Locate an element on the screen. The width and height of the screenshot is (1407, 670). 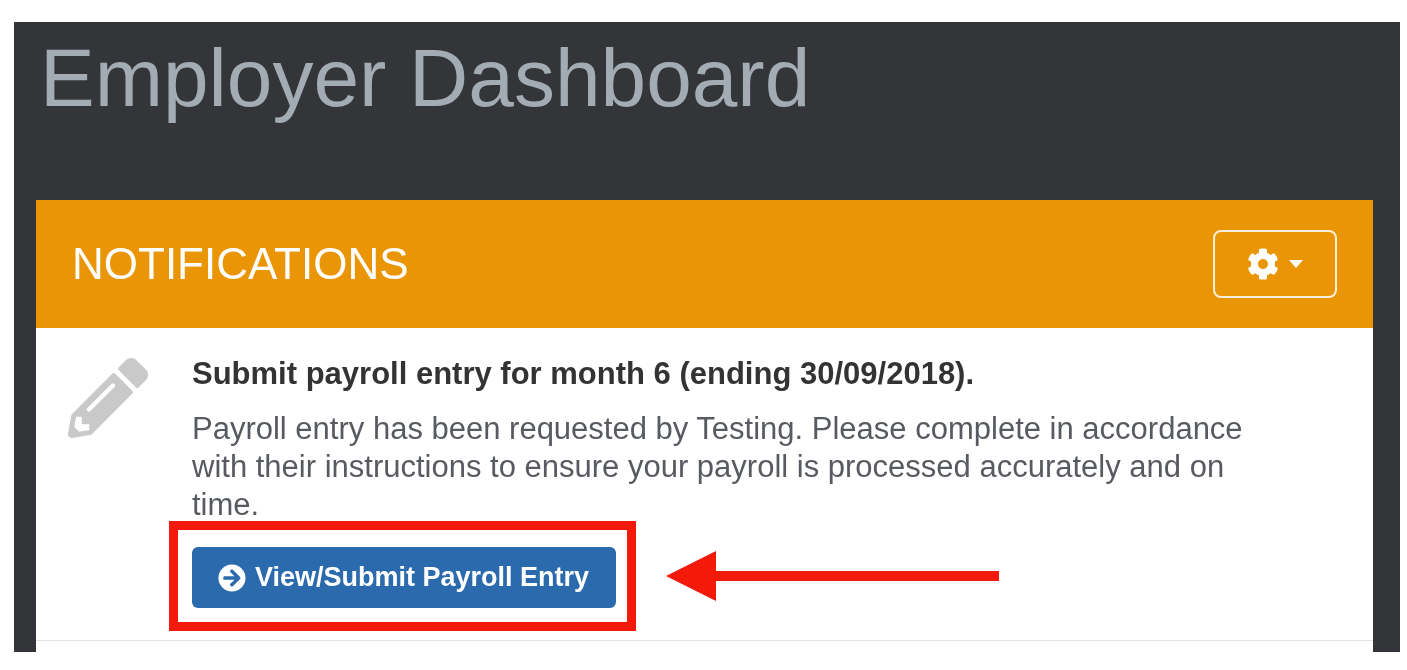
notification-title: Submit payroll entry for month 6 (ending 30/09/2018). is located at coordinates (584, 374).